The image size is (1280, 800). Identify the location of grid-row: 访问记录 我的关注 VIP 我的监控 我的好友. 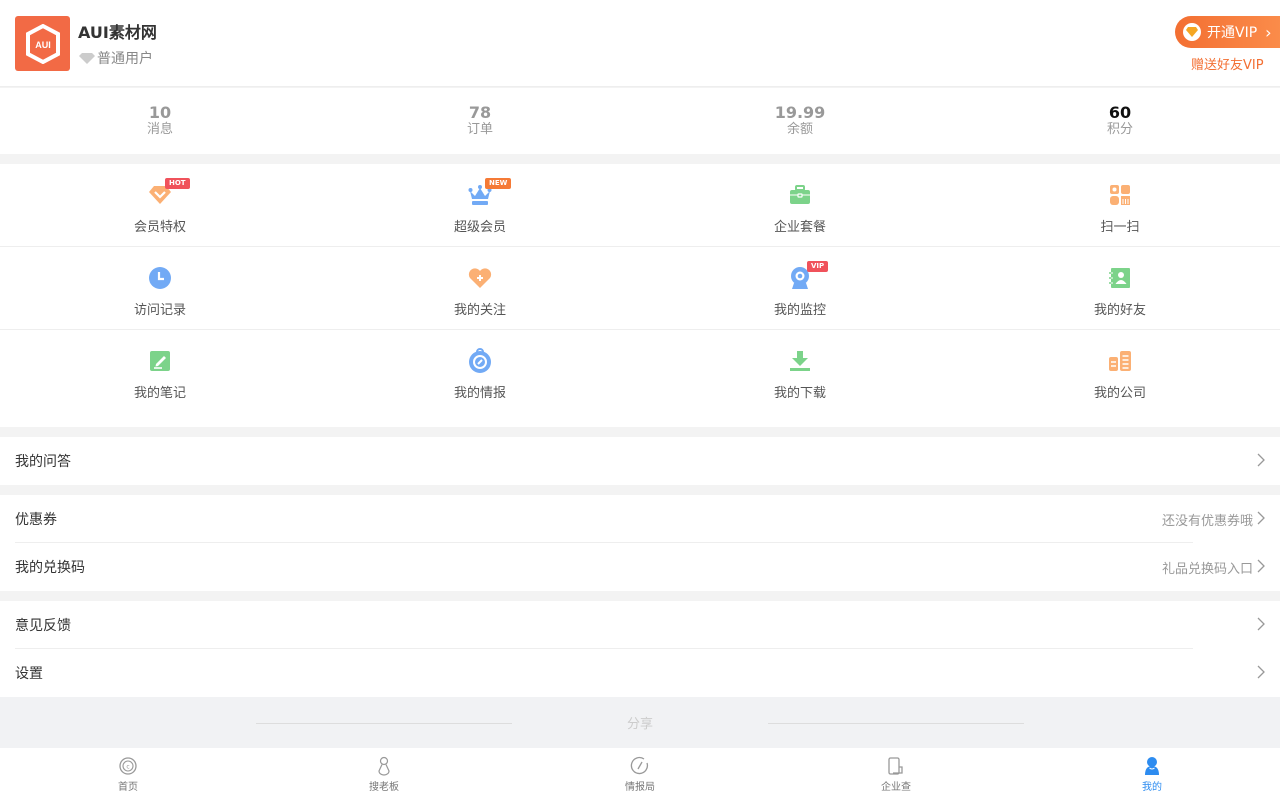
(640, 288).